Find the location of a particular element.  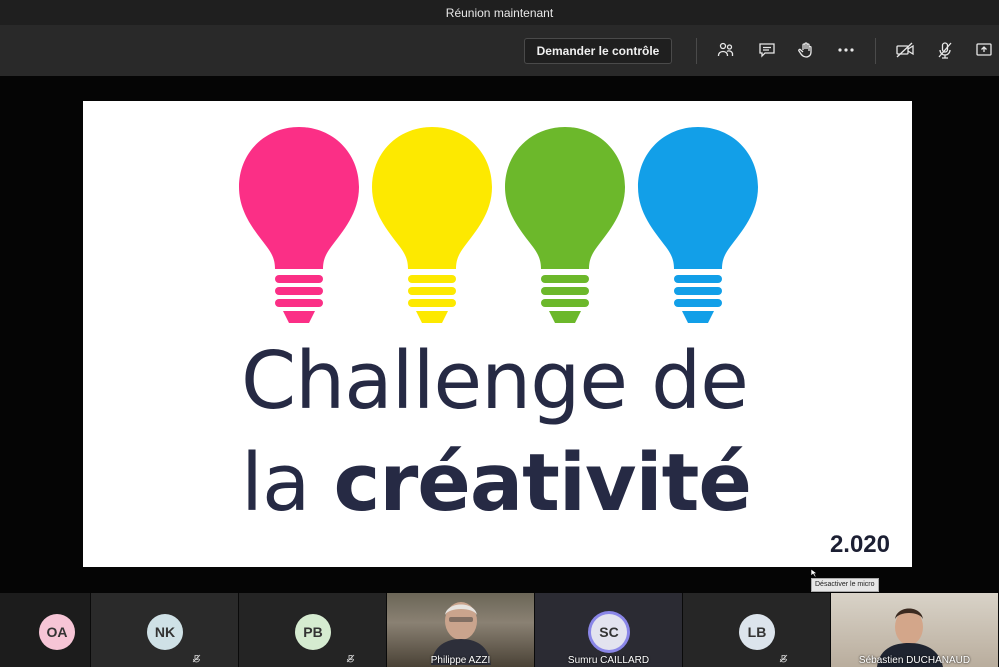

participant-tile: LB is located at coordinates (757, 630).